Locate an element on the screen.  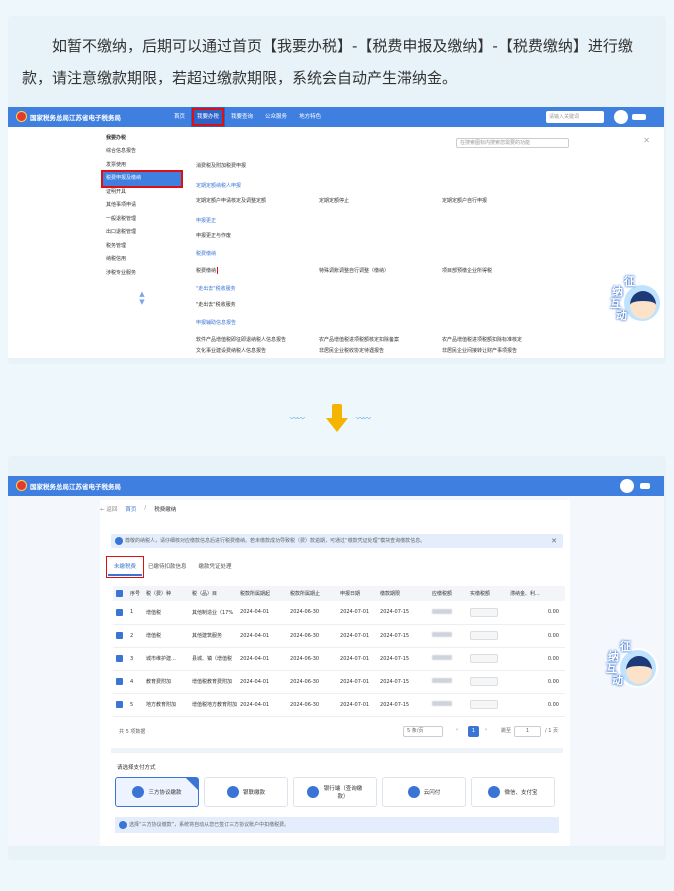
col-header: 实缴税额 is located at coordinates (487, 593).